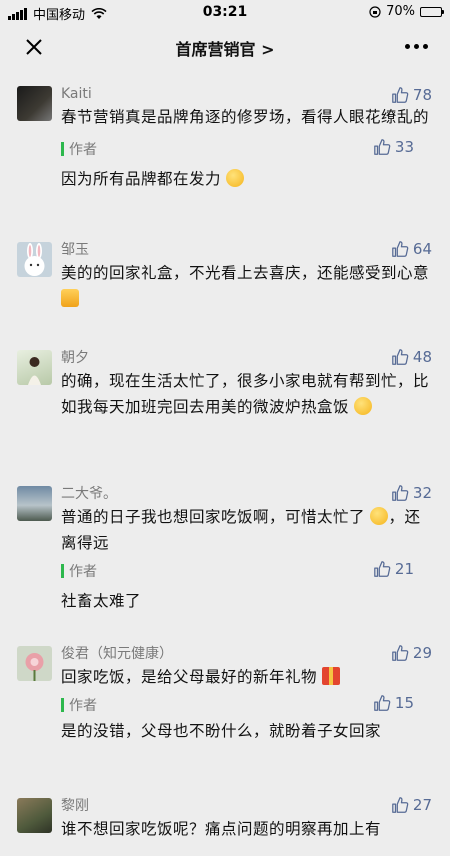 This screenshot has width=450, height=856. Describe the element at coordinates (246, 719) in the screenshot. I see `author-reply: 作者 15 是的没错，父母也不盼什么，就盼着子女回家` at that location.